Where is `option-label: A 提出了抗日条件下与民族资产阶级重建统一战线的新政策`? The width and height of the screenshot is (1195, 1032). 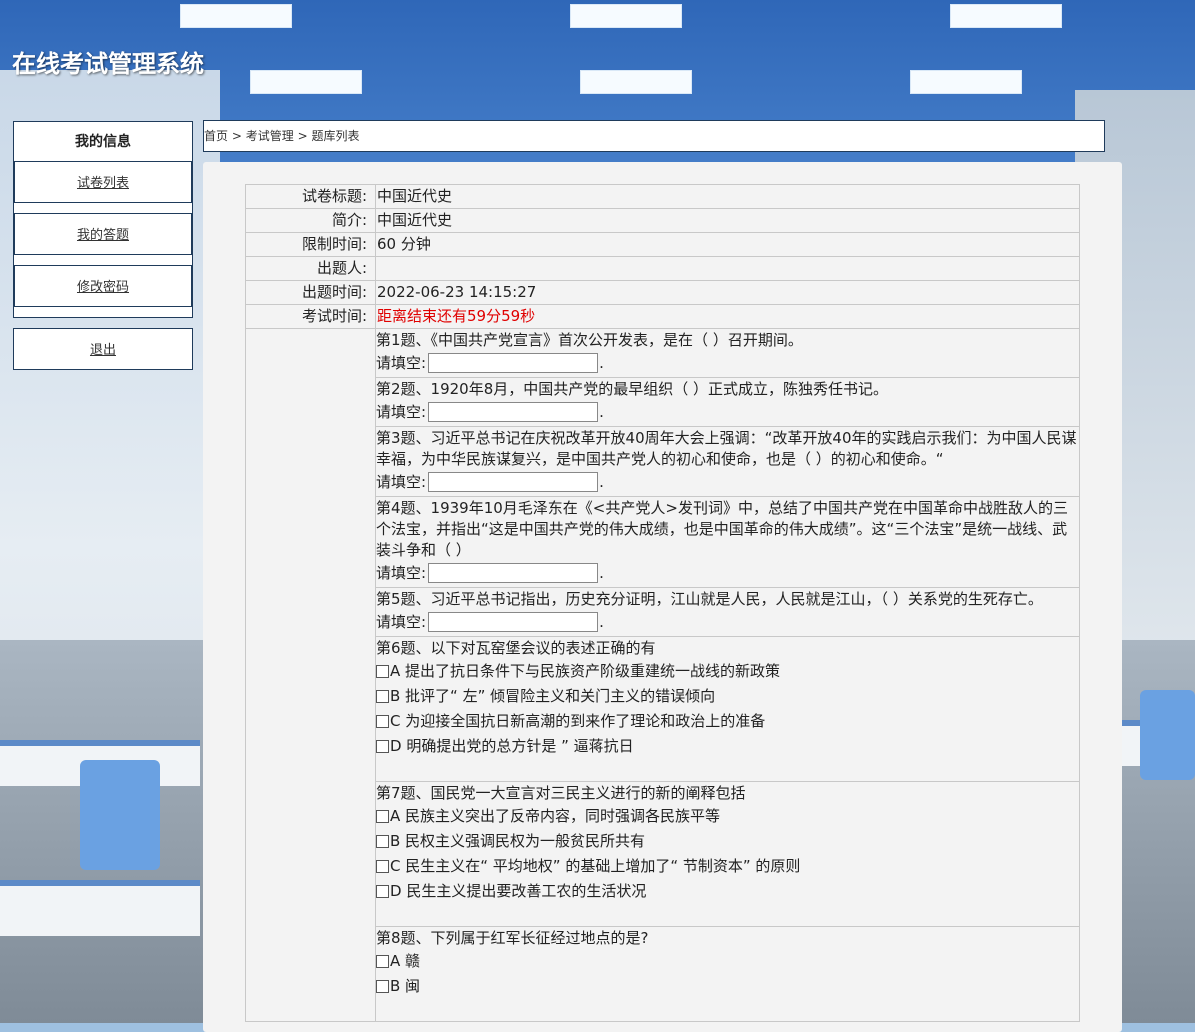 option-label: A 提出了抗日条件下与民族资产阶级重建统一战线的新政策 is located at coordinates (585, 671).